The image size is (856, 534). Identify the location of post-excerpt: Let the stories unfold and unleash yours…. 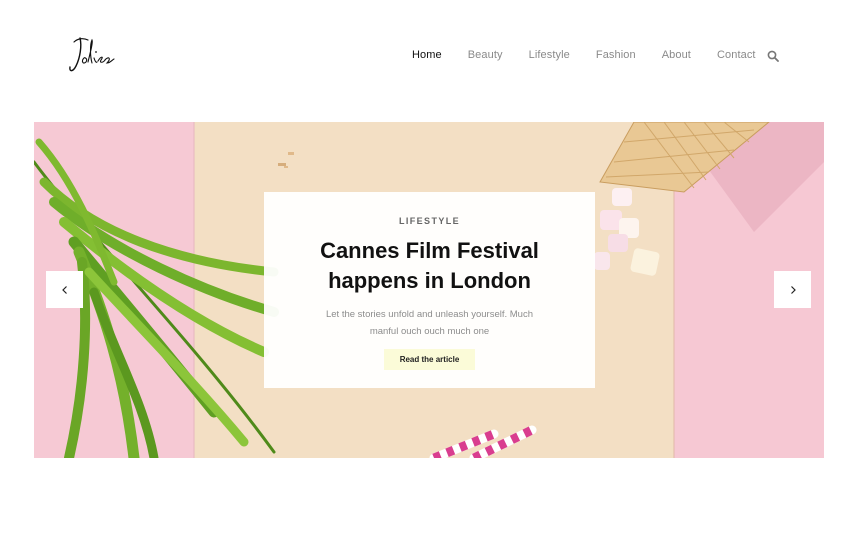
(429, 323).